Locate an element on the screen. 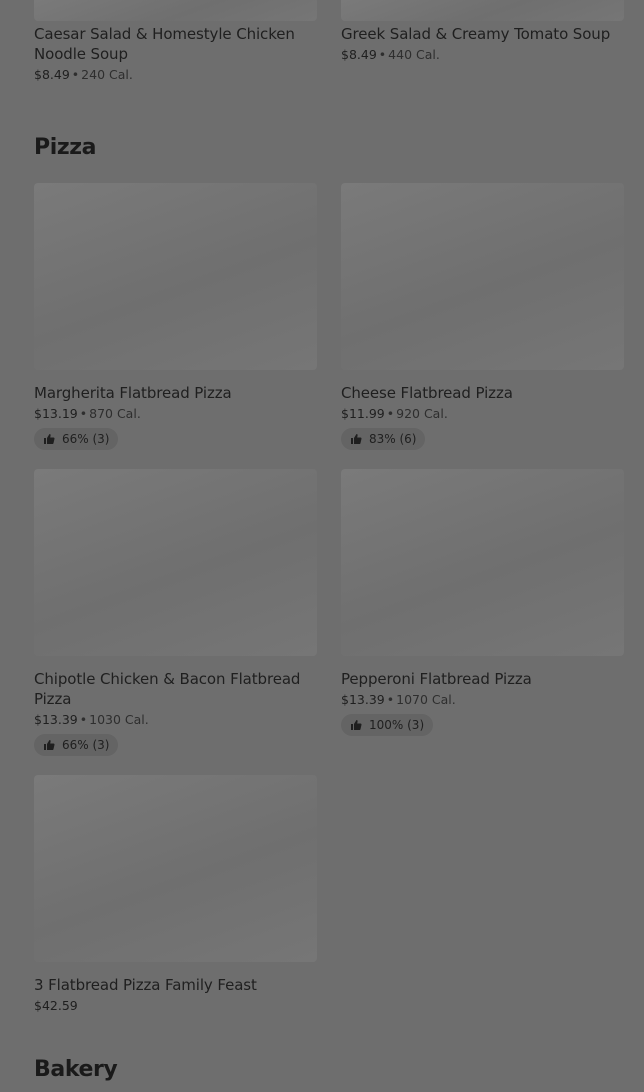 Image resolution: width=644 pixels, height=1092 pixels. menu-item-name: Pepperoni Flatbread Pizza is located at coordinates (436, 679).